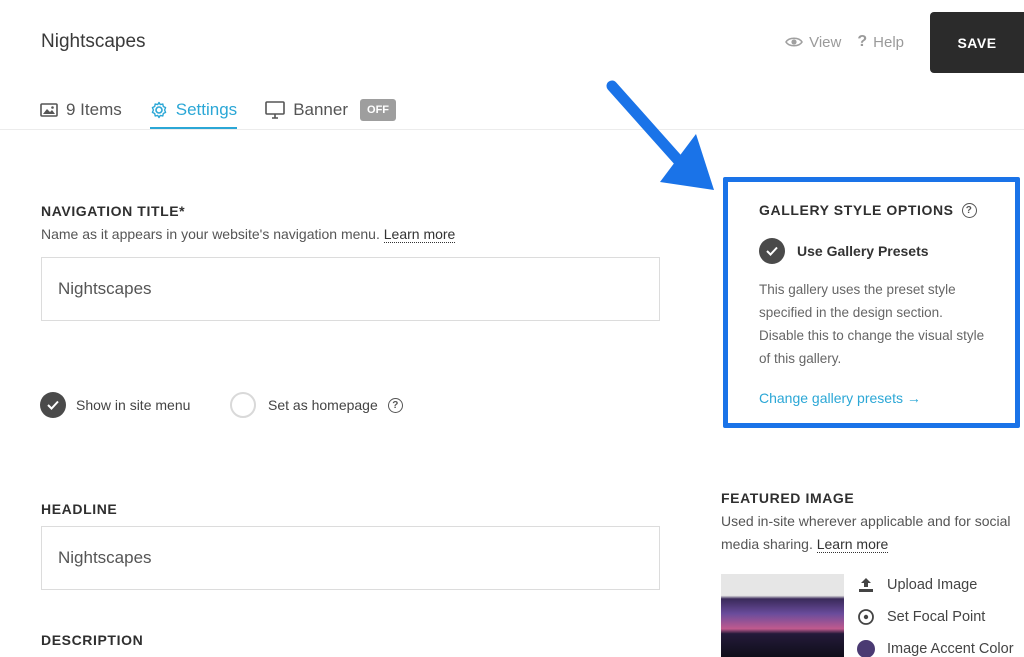 This screenshot has height=657, width=1024. I want to click on upload-icon, so click(866, 584).